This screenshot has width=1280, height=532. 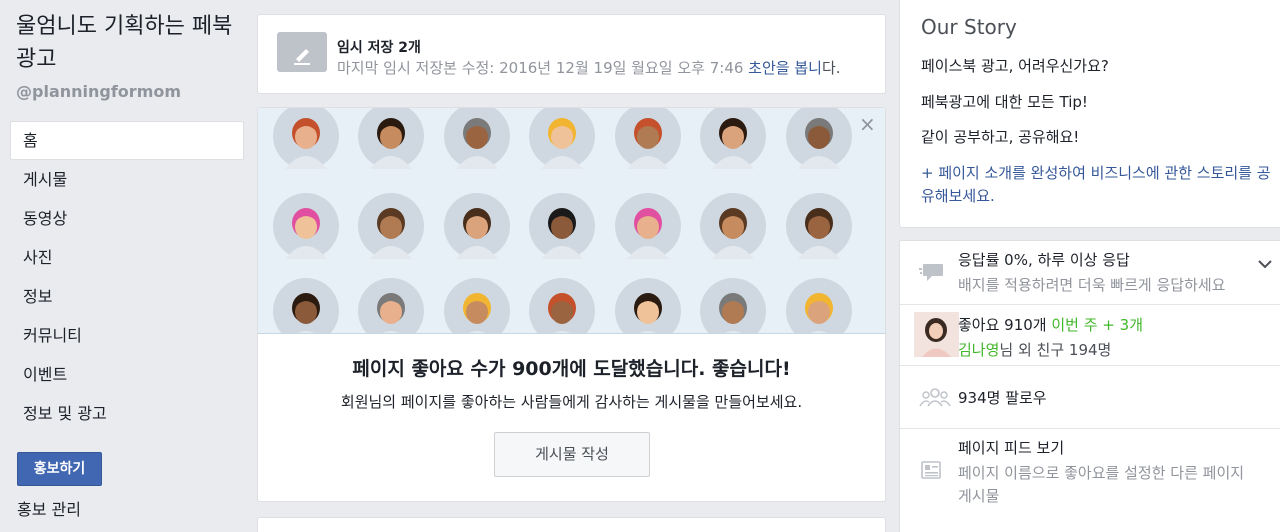 I want to click on likes-row: 좋아요 910개 이번 주 + 3개 김나영님 외 친구 194명, so click(x=1090, y=336).